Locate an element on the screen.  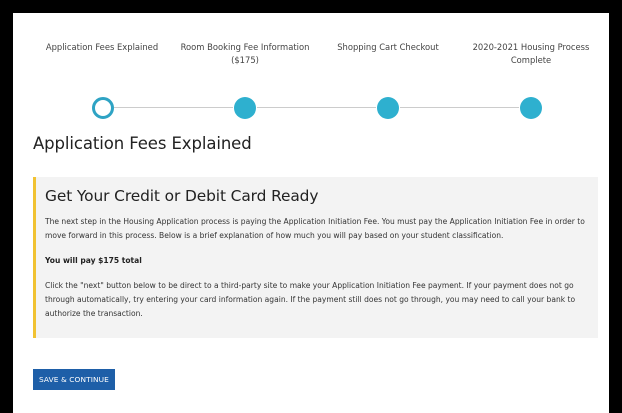
notice-heading: Get Your Credit or Debit Card Ready is located at coordinates (182, 196).